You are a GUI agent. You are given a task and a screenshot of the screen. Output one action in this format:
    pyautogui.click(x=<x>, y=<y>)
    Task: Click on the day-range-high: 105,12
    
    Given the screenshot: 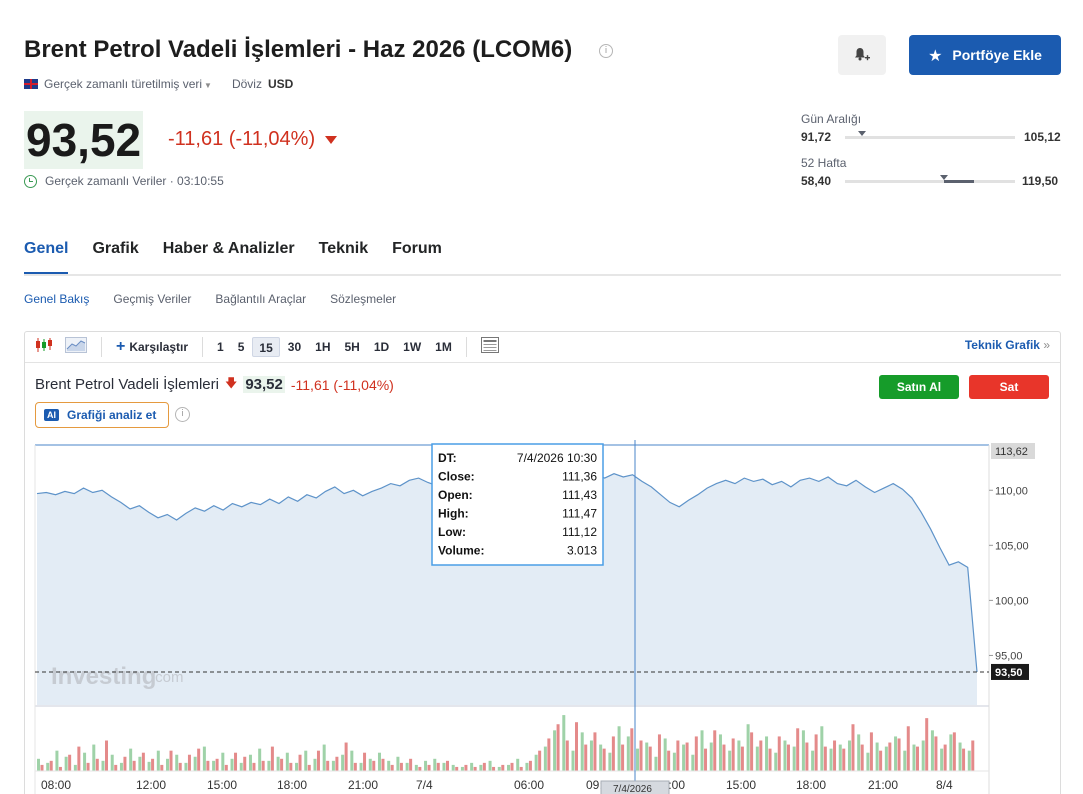 What is the action you would take?
    pyautogui.click(x=1042, y=137)
    